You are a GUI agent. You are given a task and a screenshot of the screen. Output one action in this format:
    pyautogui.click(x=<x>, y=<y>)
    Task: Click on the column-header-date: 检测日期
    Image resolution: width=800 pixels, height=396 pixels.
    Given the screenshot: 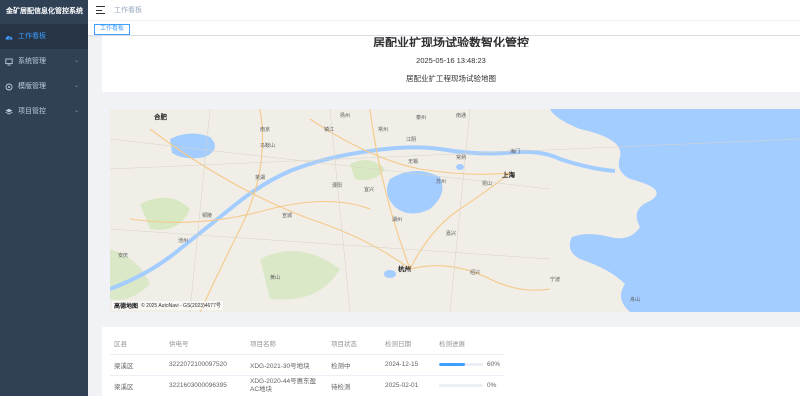 What is the action you would take?
    pyautogui.click(x=408, y=344)
    